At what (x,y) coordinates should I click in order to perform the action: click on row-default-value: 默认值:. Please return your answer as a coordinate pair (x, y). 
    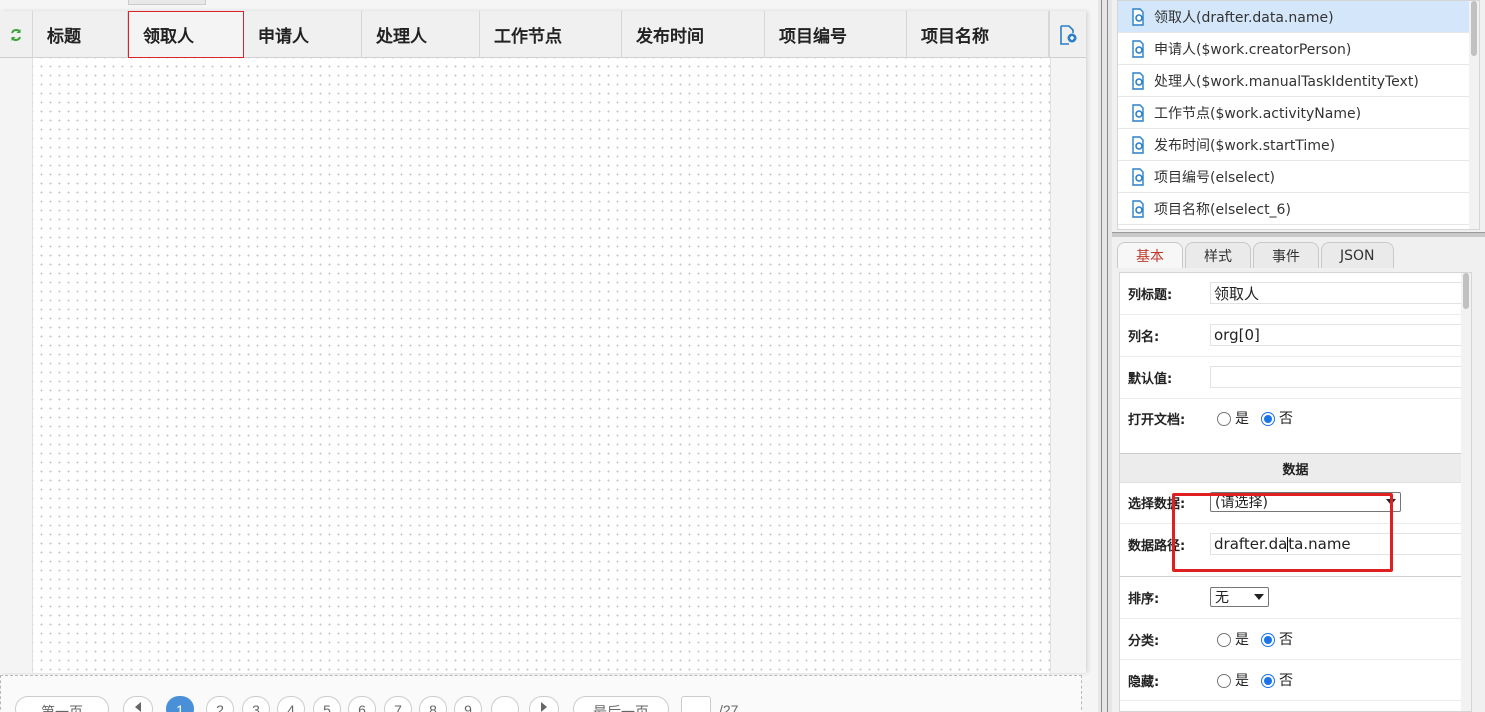
    Looking at the image, I should click on (1295, 377).